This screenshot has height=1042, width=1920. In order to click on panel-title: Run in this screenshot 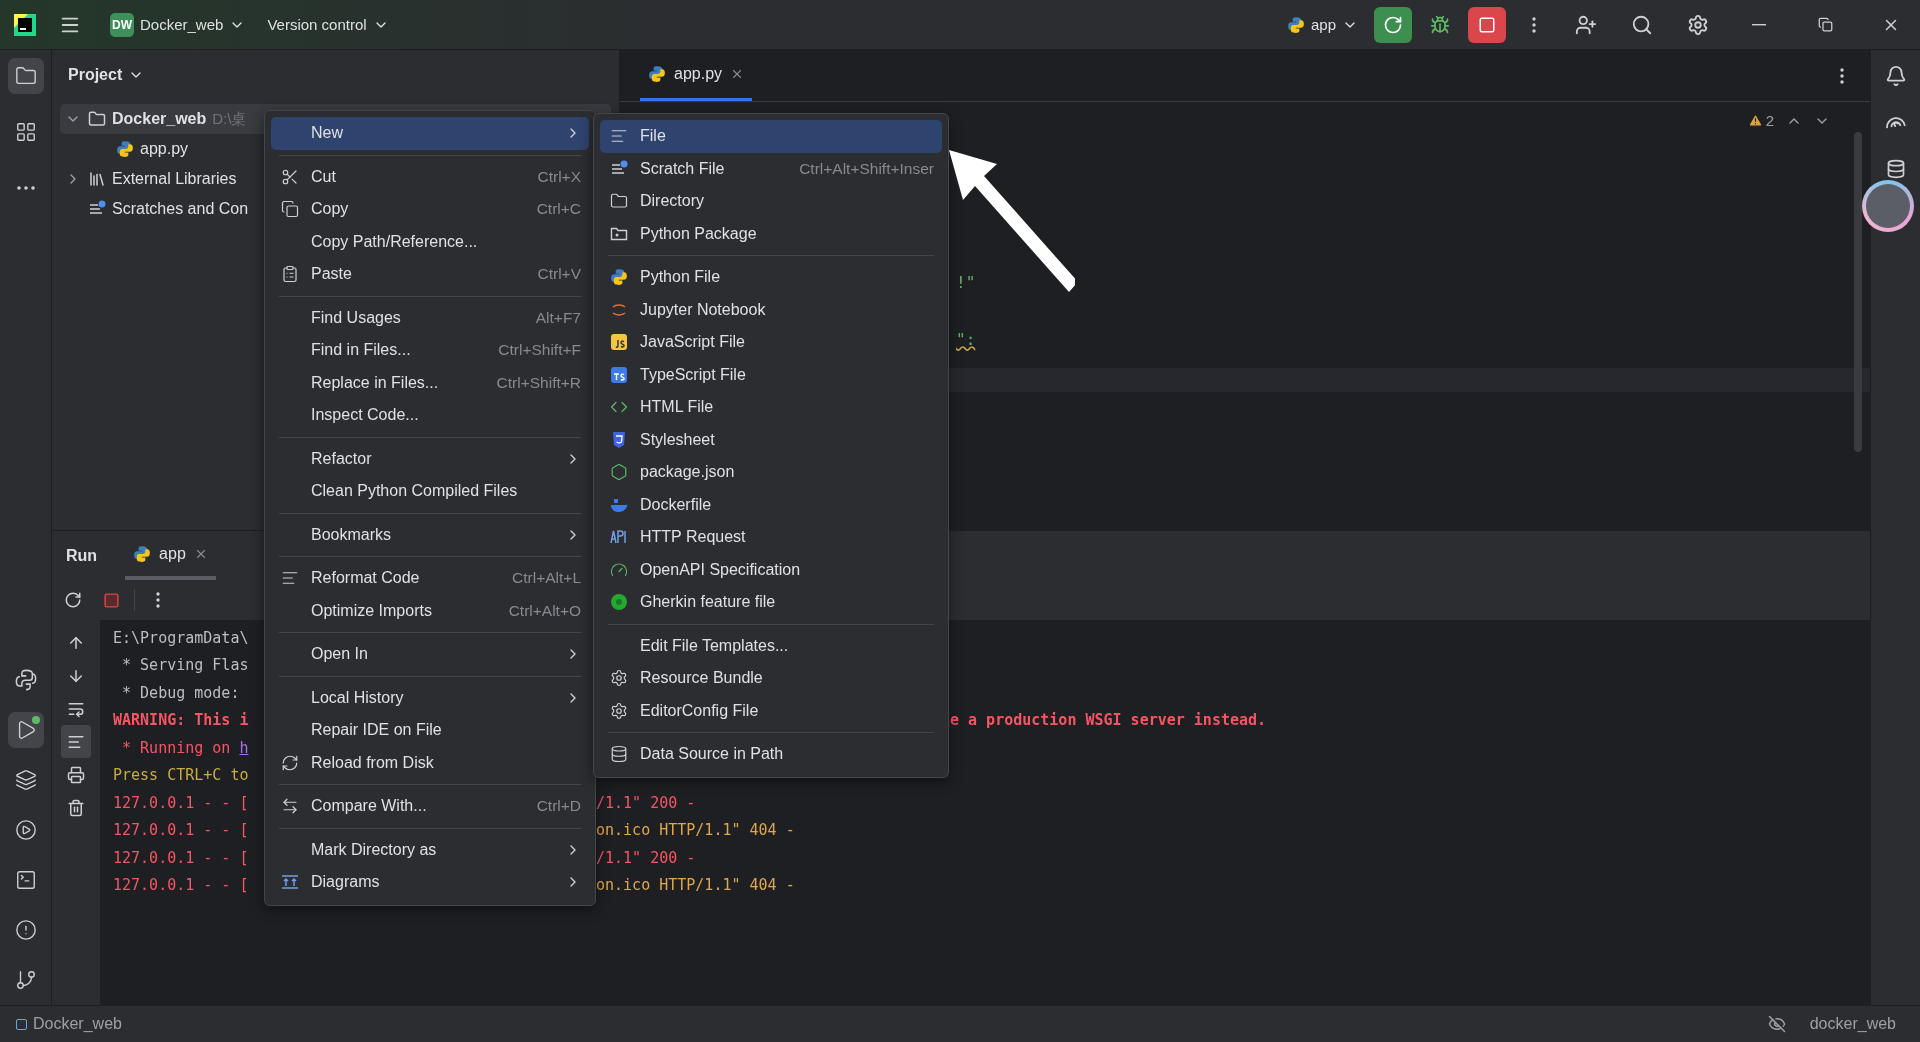, I will do `click(82, 555)`.